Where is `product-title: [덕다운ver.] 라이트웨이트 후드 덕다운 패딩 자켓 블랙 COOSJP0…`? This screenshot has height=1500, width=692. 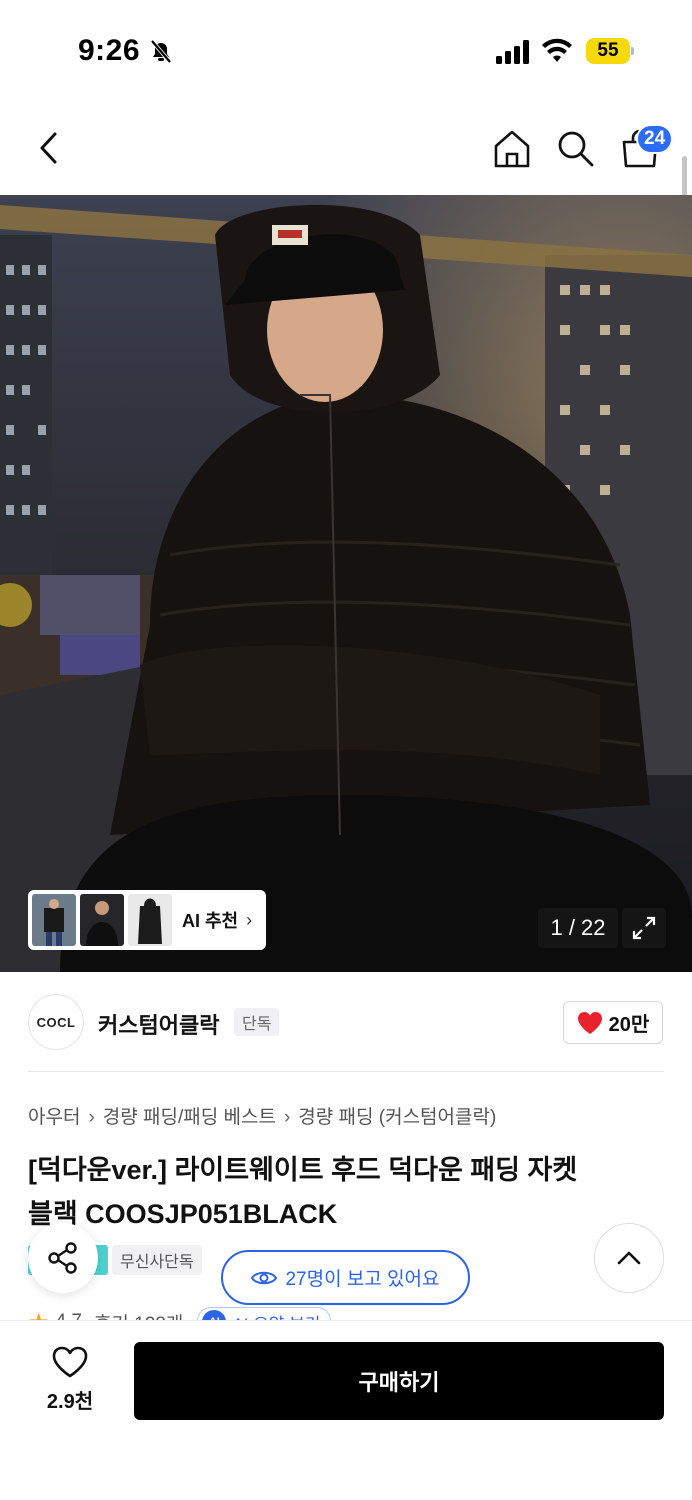
product-title: [덕다운ver.] 라이트웨이트 후드 덕다운 패딩 자켓 블랙 COOSJP0… is located at coordinates (346, 1192).